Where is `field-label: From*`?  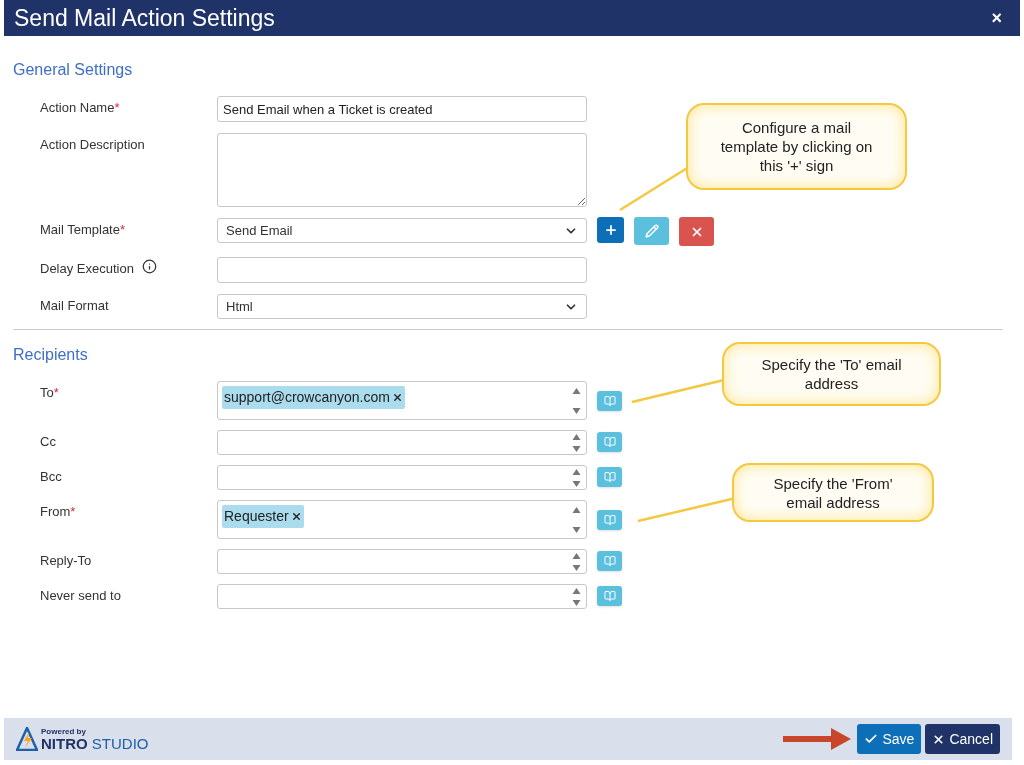
field-label: From* is located at coordinates (58, 512).